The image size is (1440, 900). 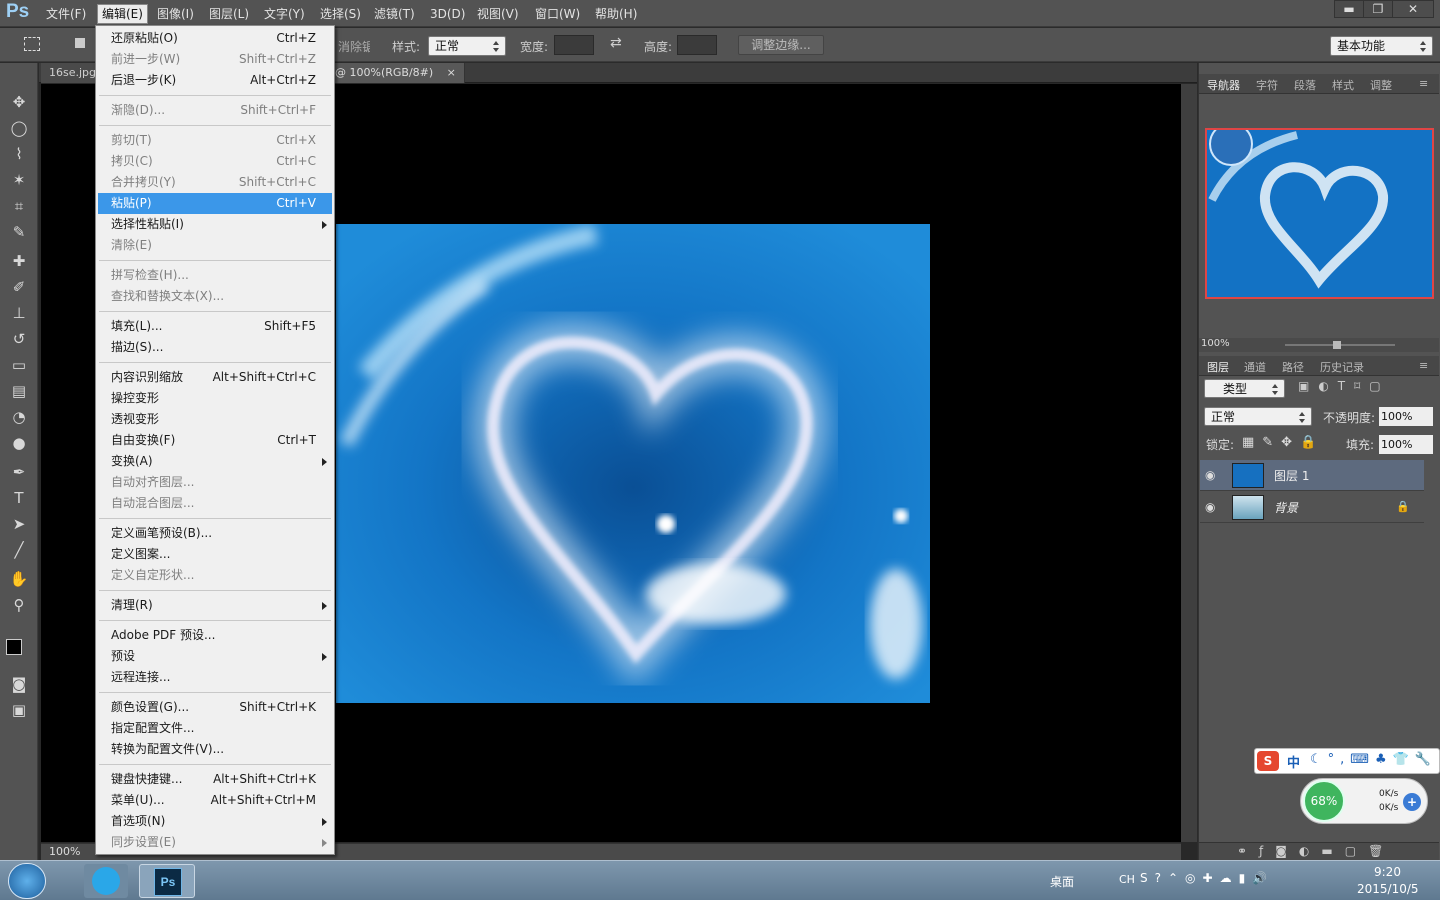 What do you see at coordinates (1342, 367) in the screenshot?
I see `tab-history: 历史记录` at bounding box center [1342, 367].